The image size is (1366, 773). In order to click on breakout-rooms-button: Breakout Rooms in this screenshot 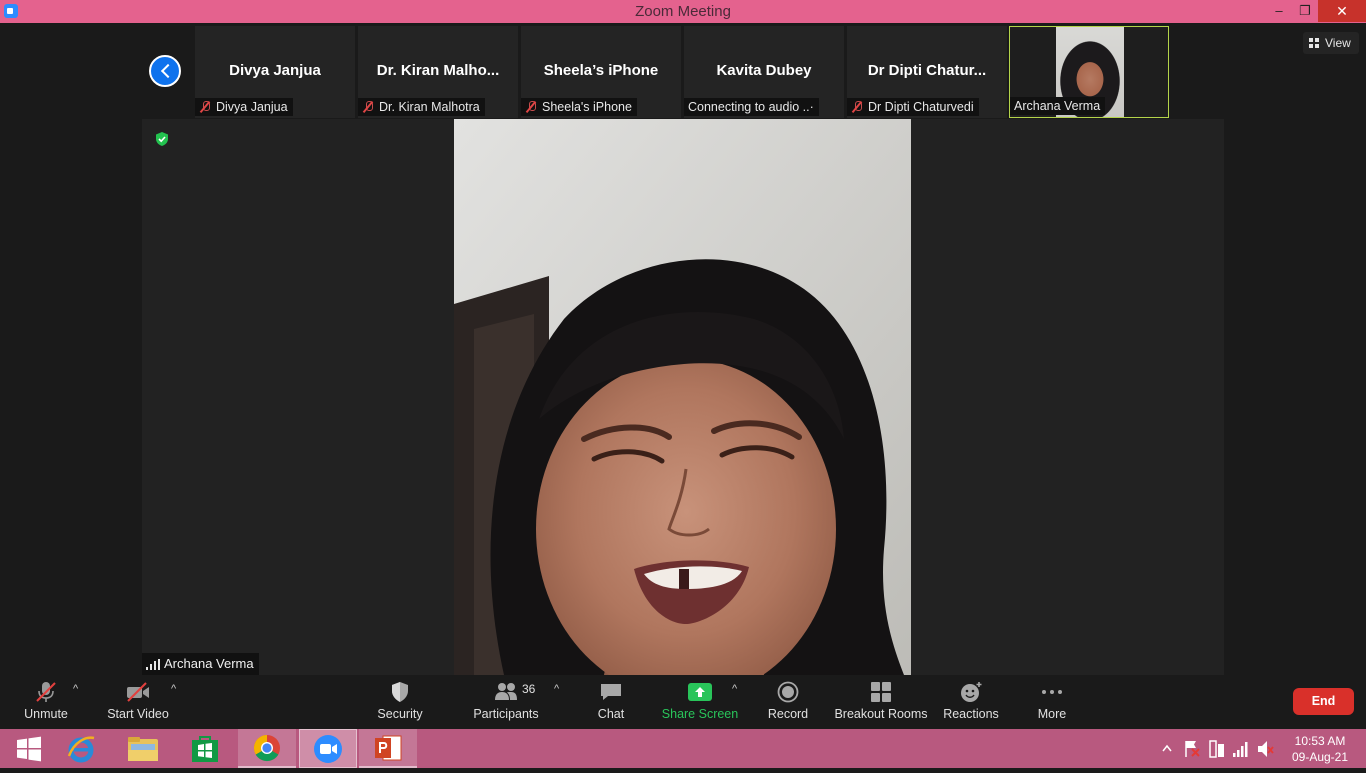, I will do `click(881, 702)`.